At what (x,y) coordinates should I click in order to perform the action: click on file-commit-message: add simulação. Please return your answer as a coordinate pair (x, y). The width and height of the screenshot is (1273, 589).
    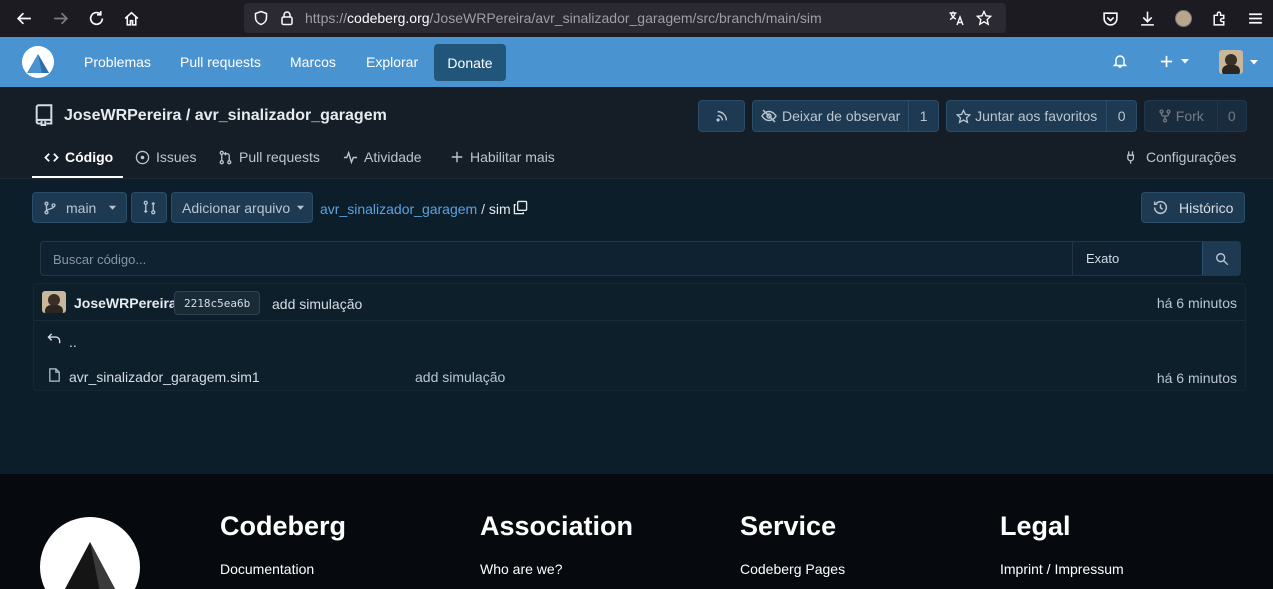
    Looking at the image, I should click on (460, 377).